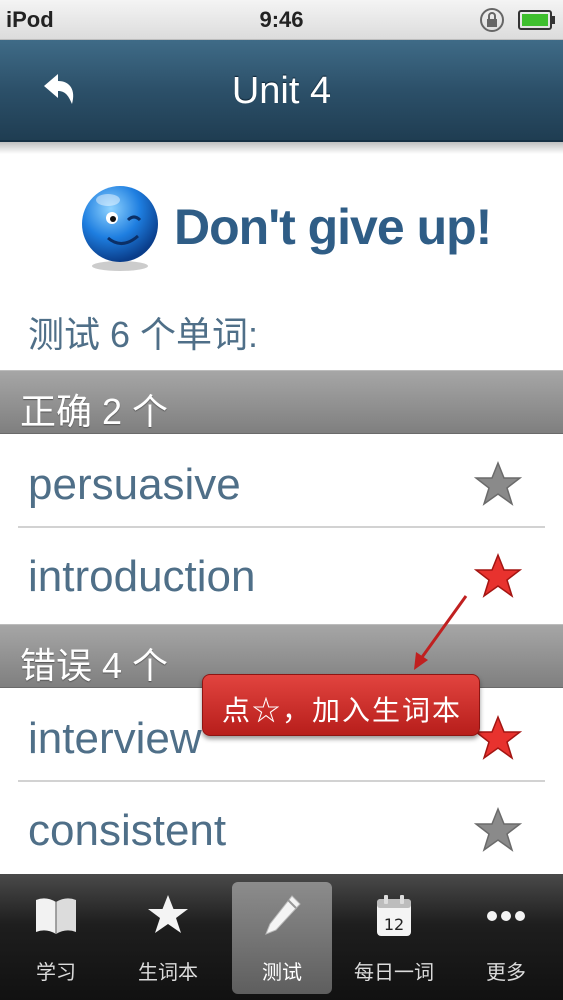 The width and height of the screenshot is (563, 1000). Describe the element at coordinates (282, 973) in the screenshot. I see `tab-label: 测试` at that location.